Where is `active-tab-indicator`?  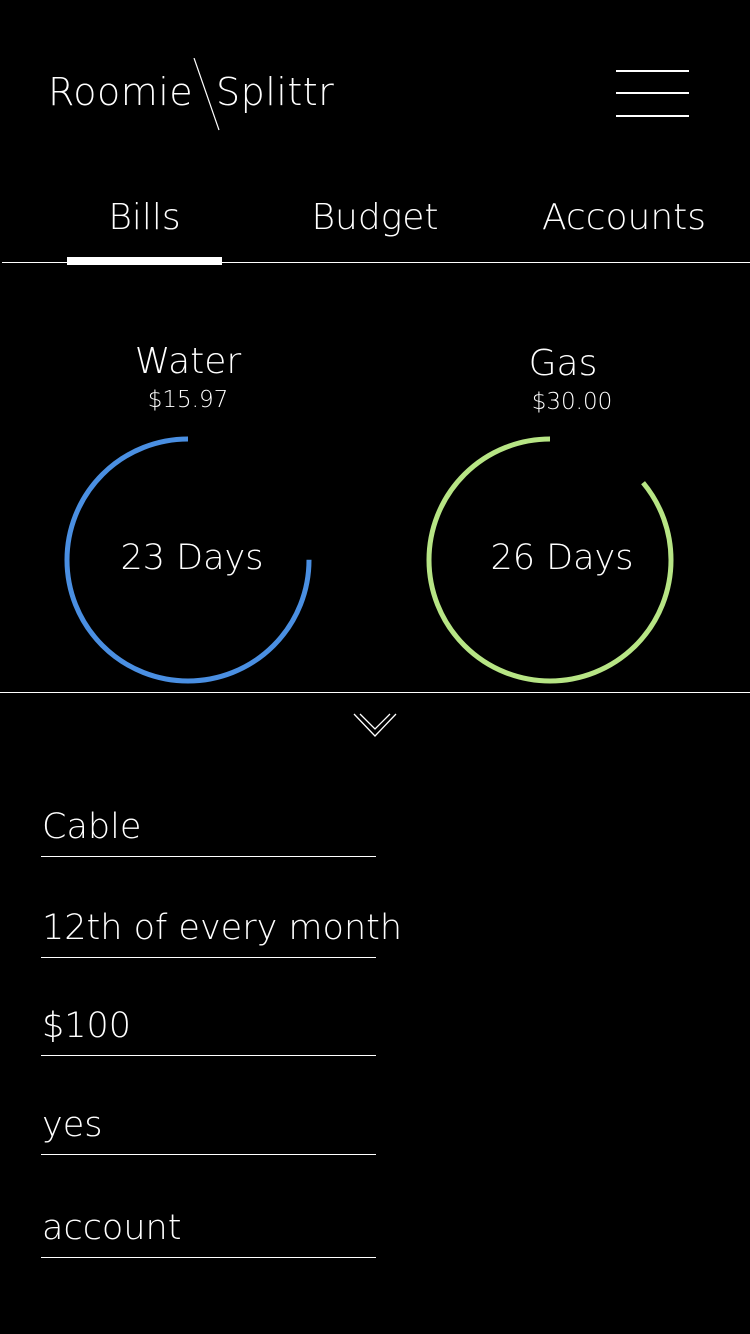
active-tab-indicator is located at coordinates (144, 261).